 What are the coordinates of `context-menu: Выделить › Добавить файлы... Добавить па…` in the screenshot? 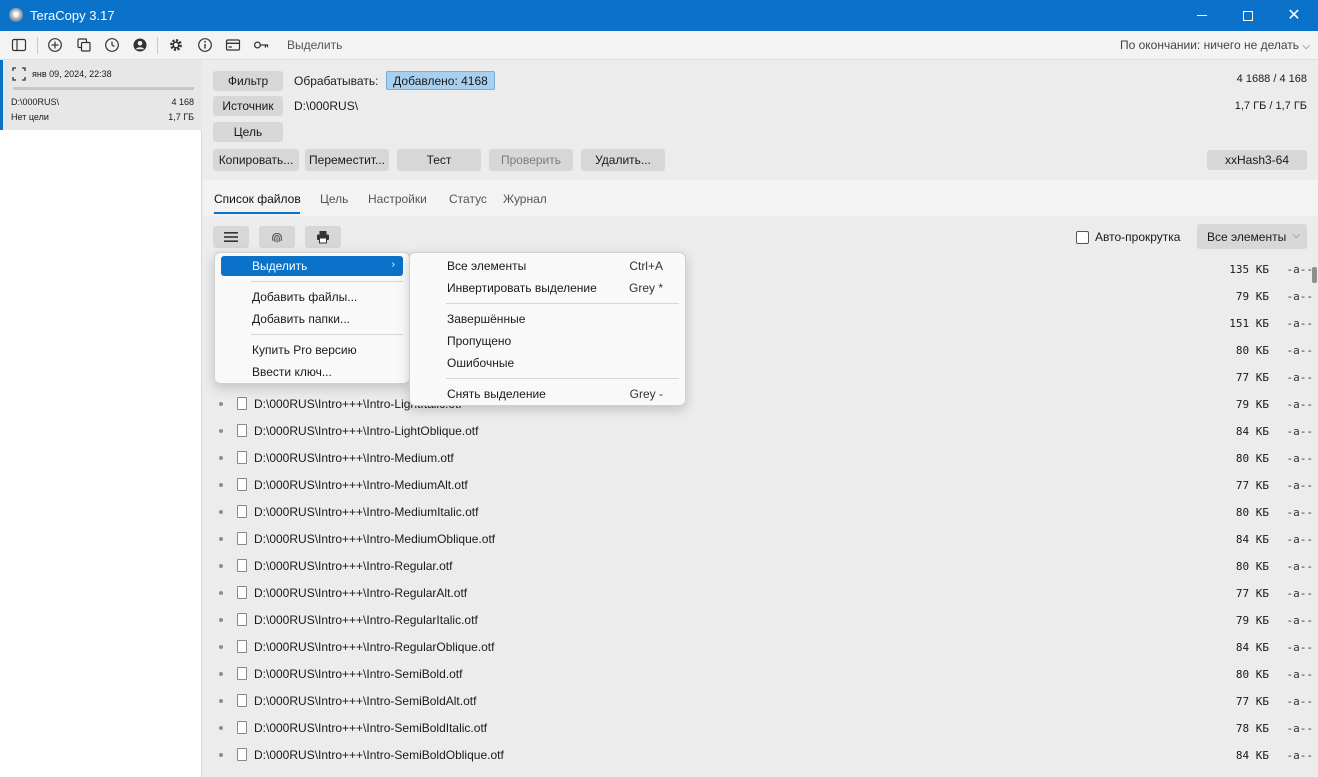 It's located at (312, 318).